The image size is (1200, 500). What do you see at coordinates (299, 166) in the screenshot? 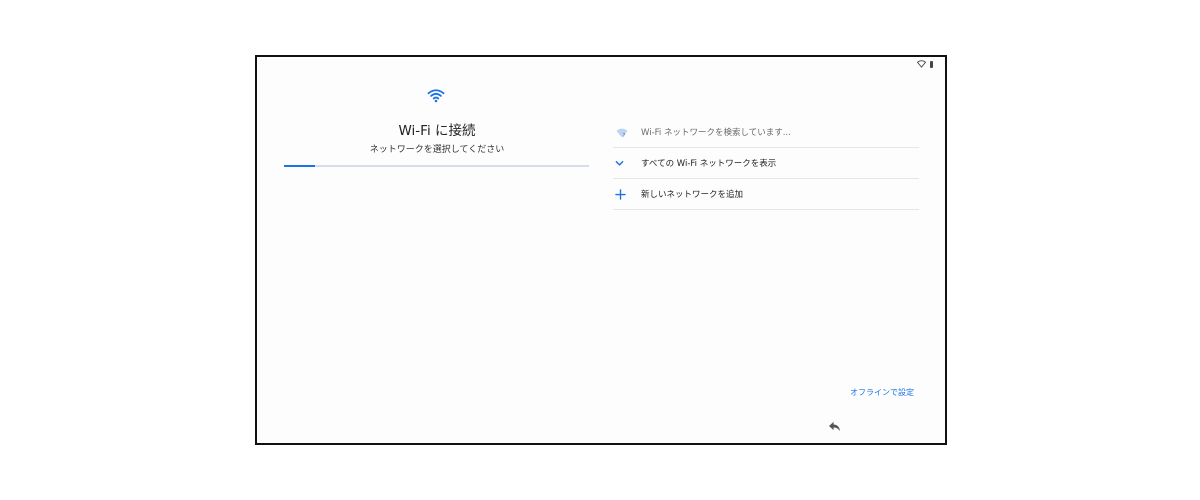
I see `progress-fill` at bounding box center [299, 166].